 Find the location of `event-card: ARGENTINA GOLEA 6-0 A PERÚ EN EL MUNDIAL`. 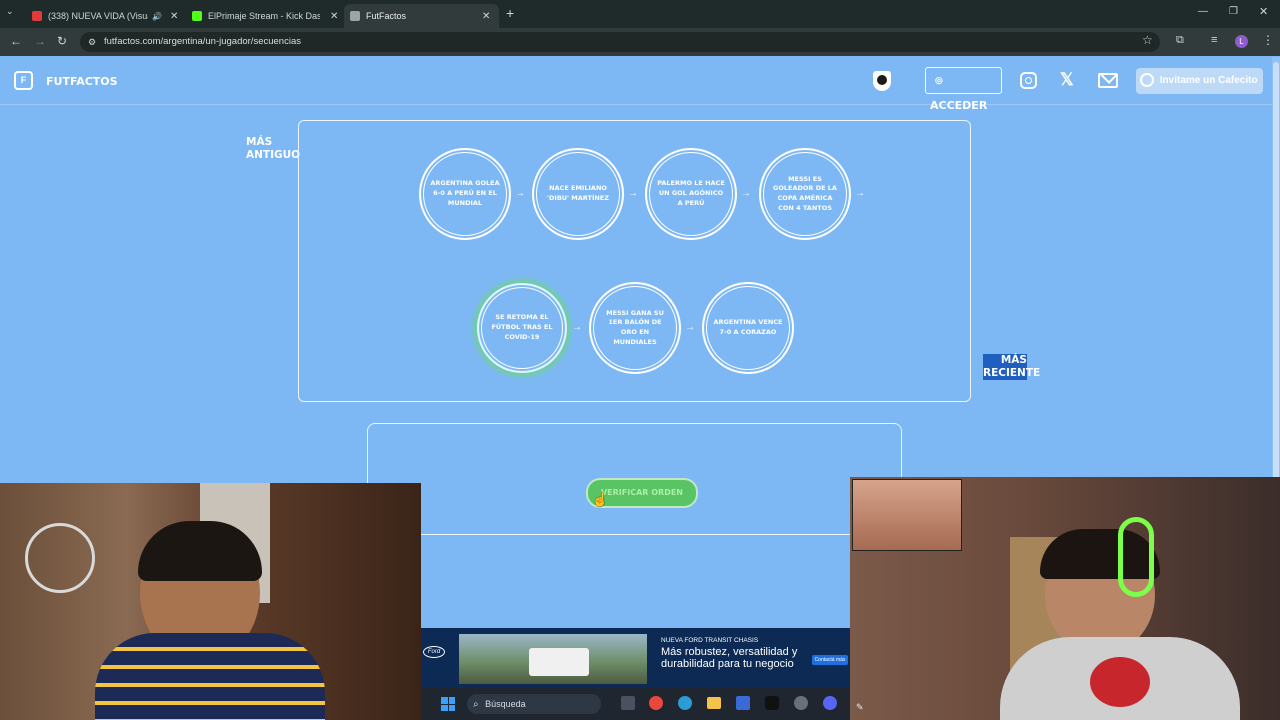

event-card: ARGENTINA GOLEA 6-0 A PERÚ EN EL MUNDIAL is located at coordinates (465, 194).